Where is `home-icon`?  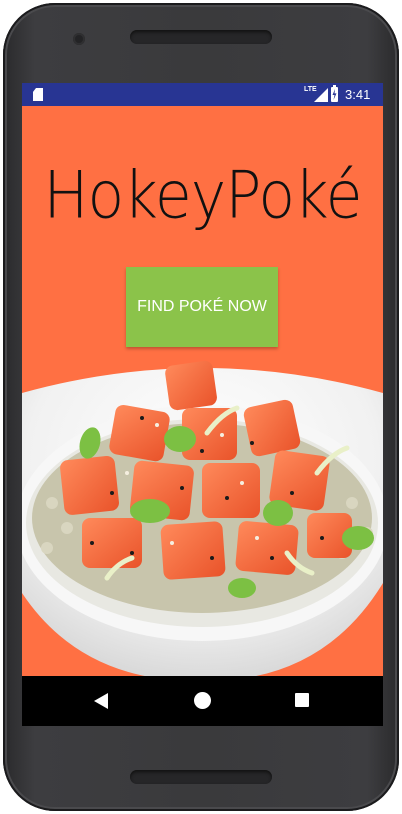 home-icon is located at coordinates (202, 700).